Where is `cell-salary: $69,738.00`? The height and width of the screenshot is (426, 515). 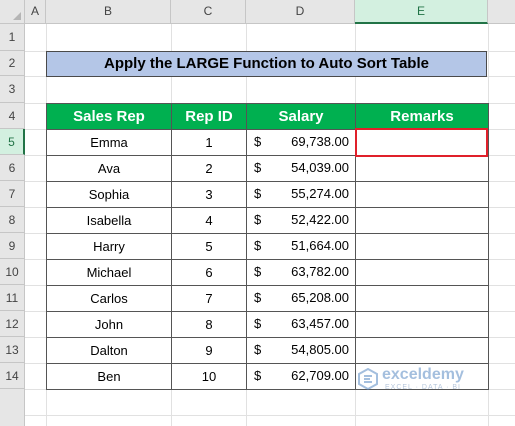 cell-salary: $69,738.00 is located at coordinates (301, 142).